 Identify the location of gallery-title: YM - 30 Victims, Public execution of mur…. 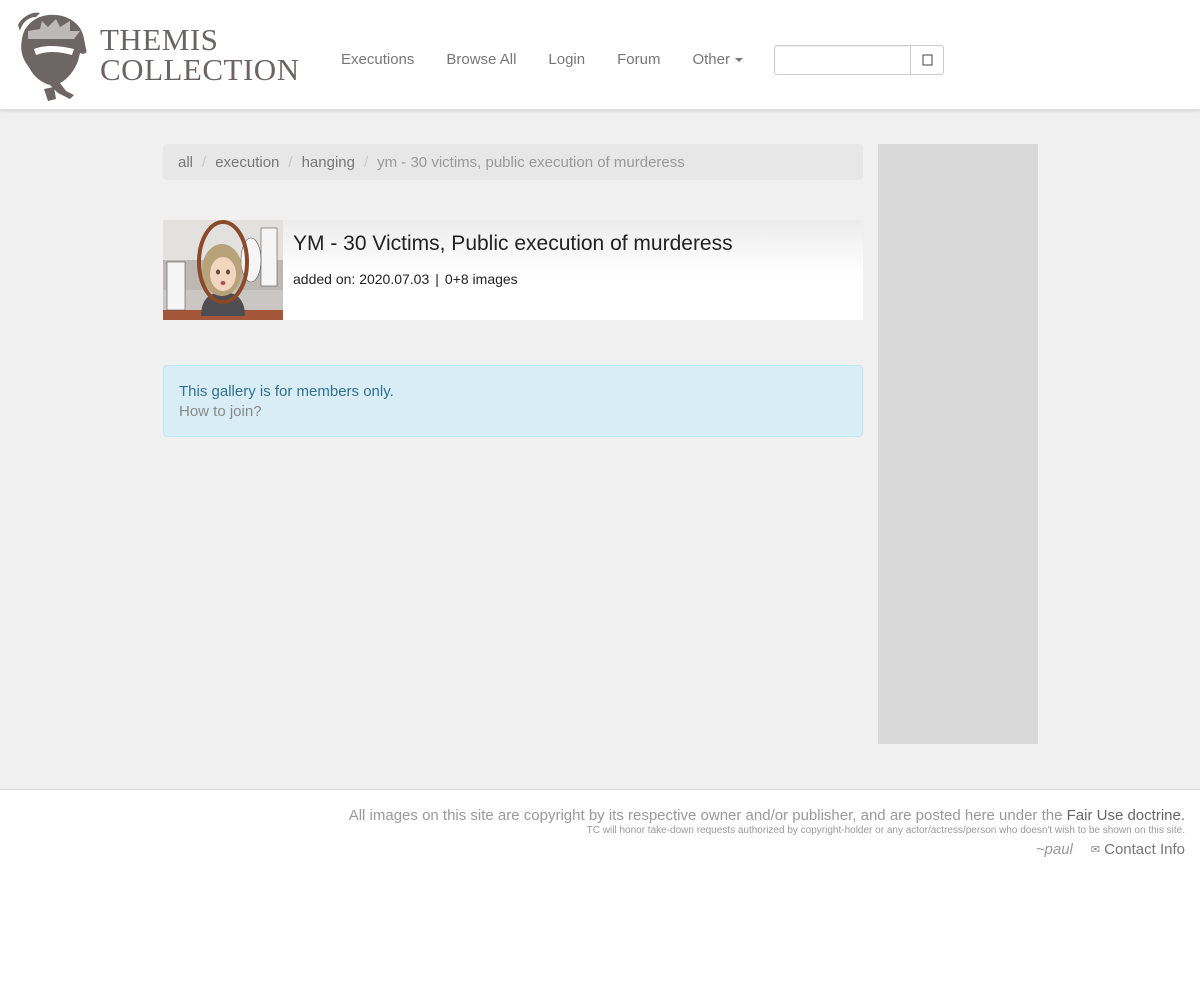
(513, 244).